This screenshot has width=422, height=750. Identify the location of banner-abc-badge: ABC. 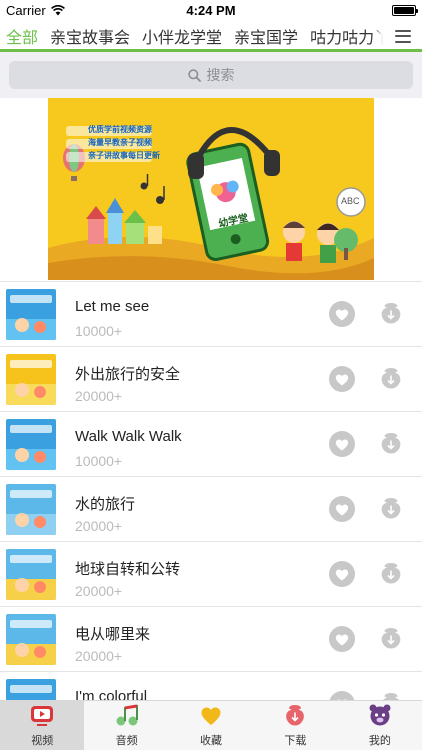
(350, 201).